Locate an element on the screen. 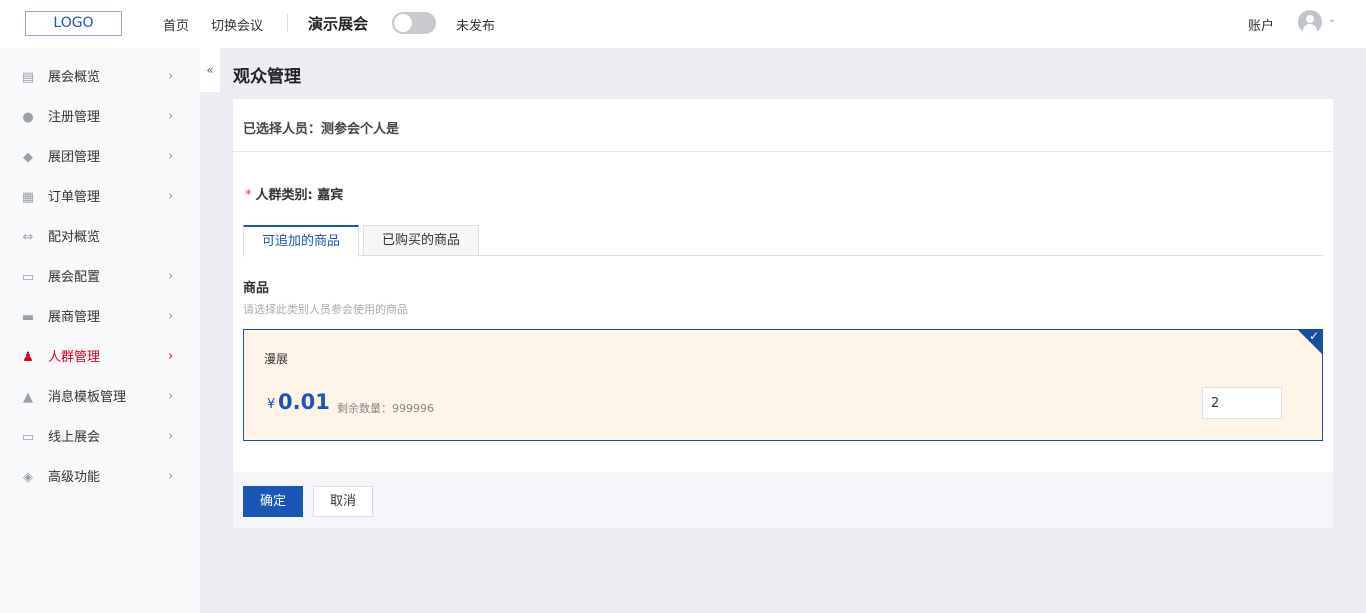  sidebar-item-label: 展商管理 is located at coordinates (74, 317).